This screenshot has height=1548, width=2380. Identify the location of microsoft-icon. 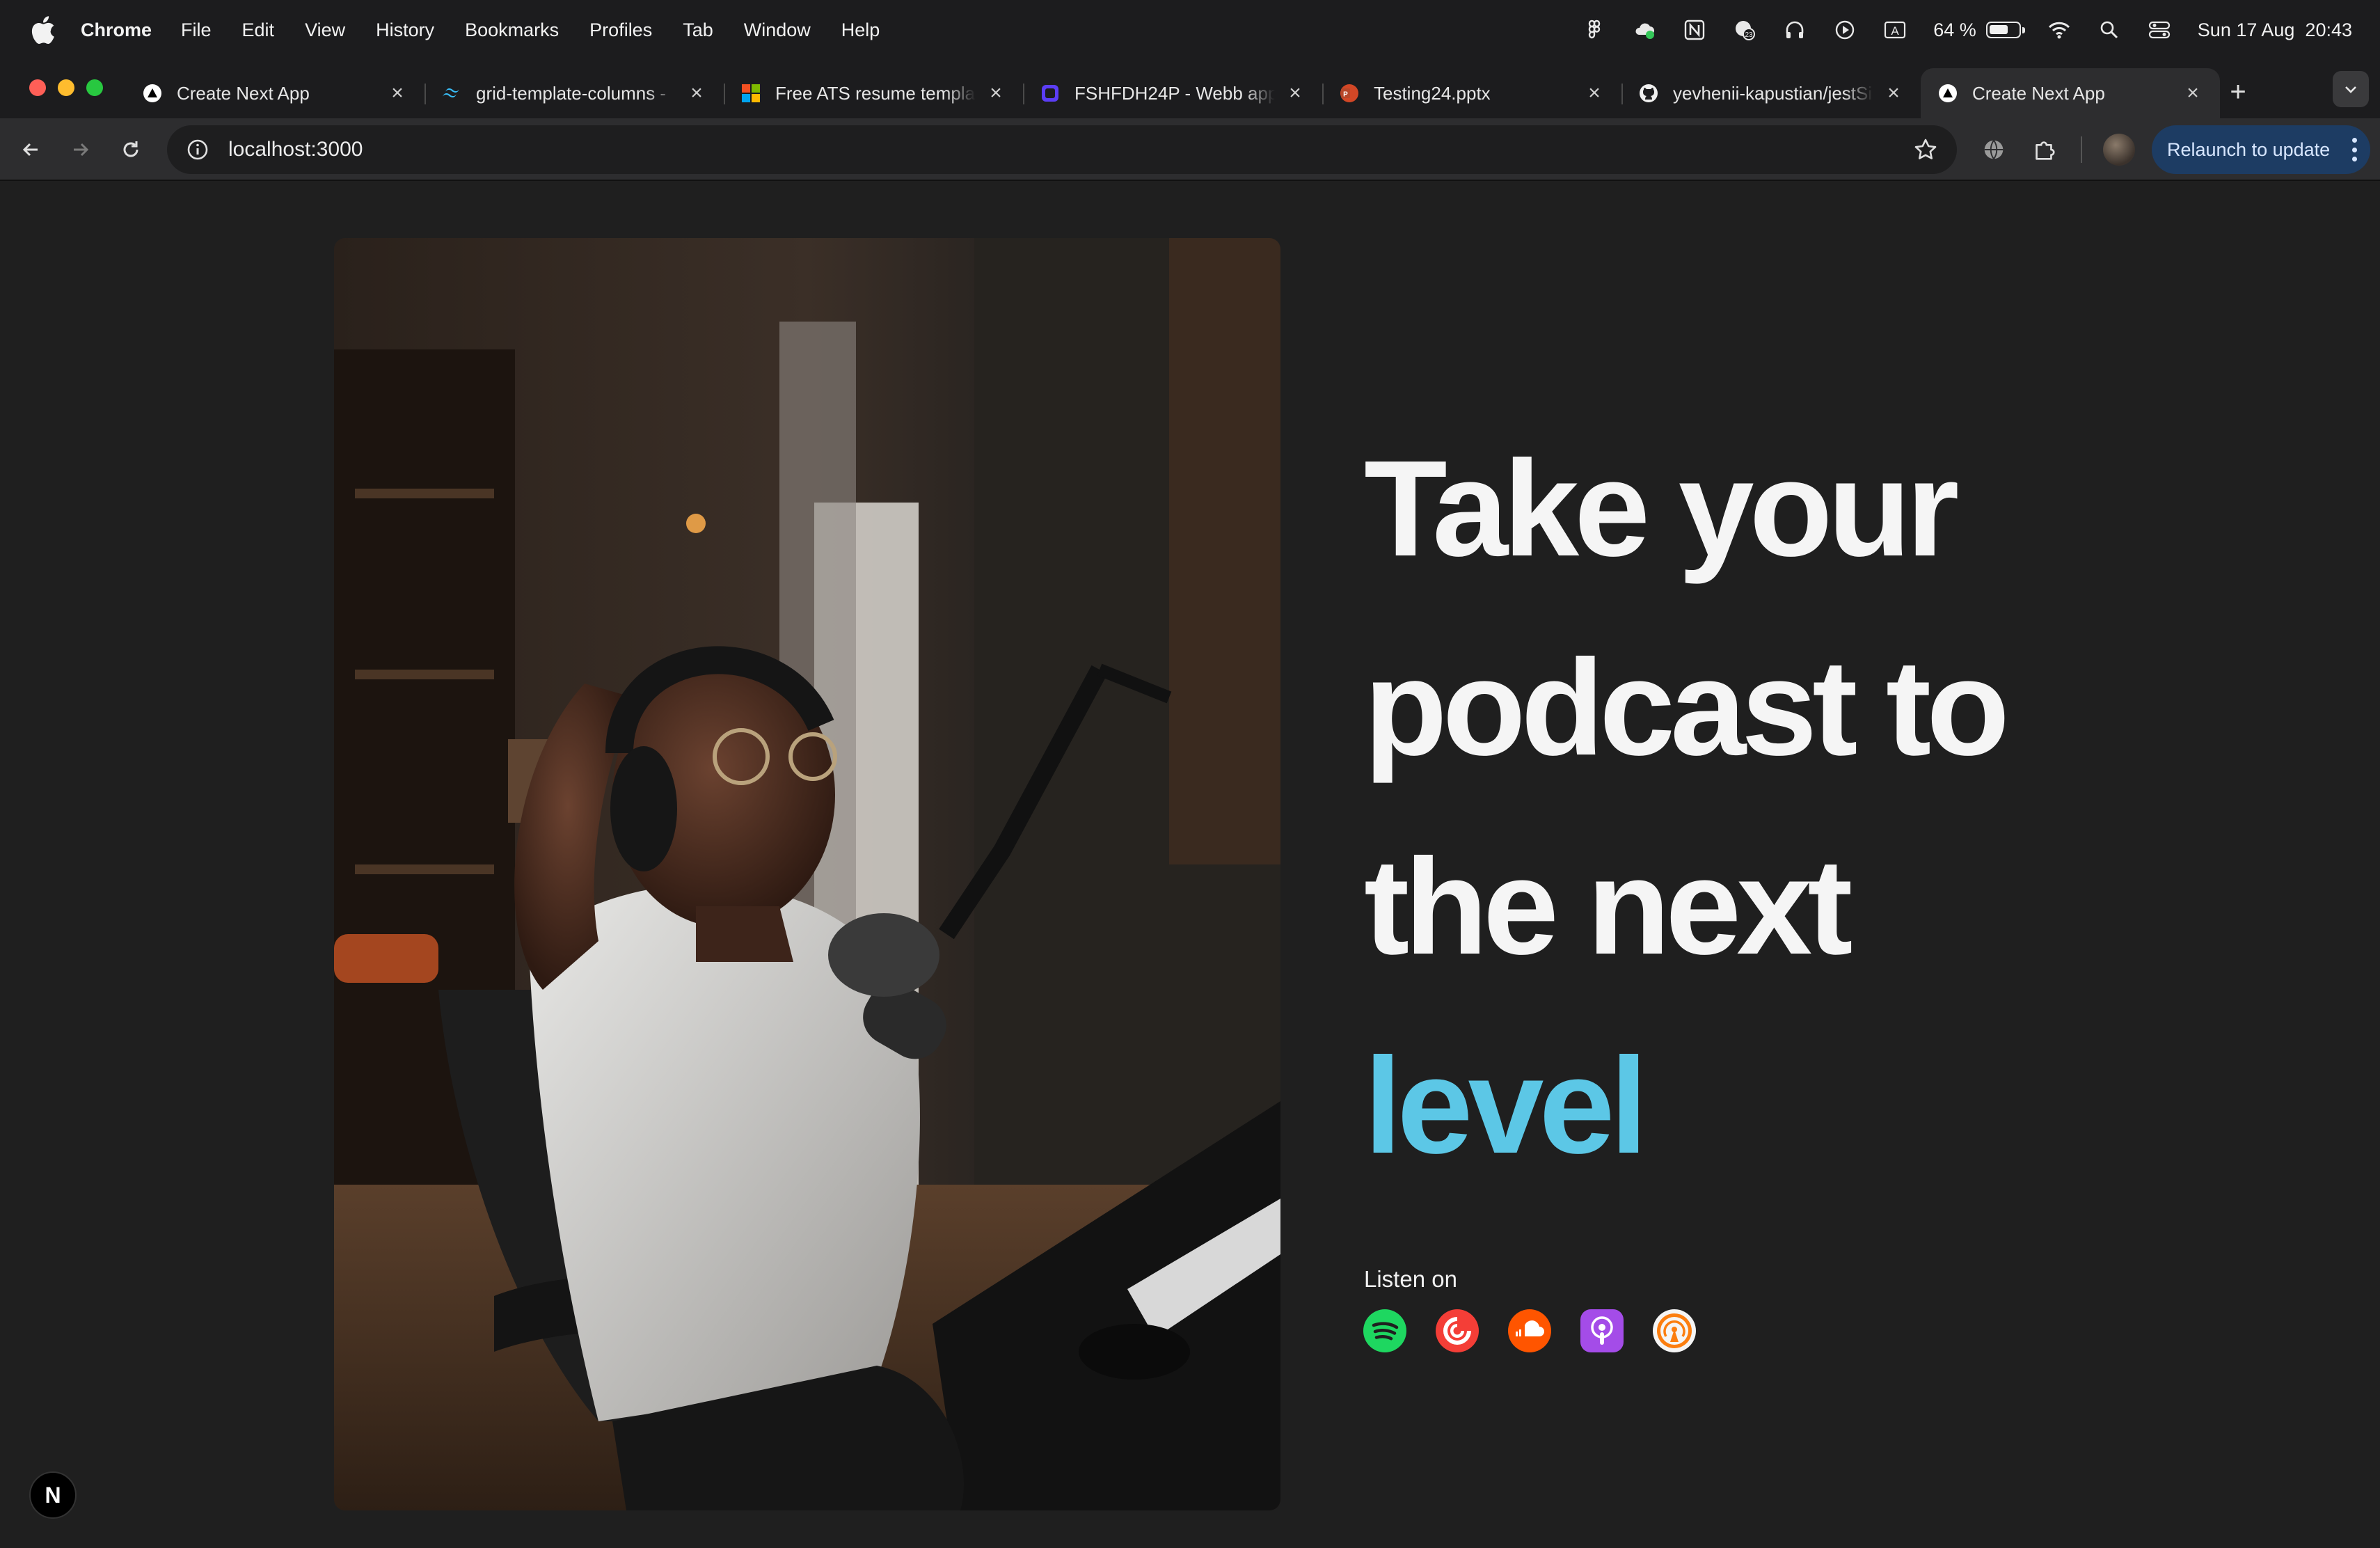
(751, 94).